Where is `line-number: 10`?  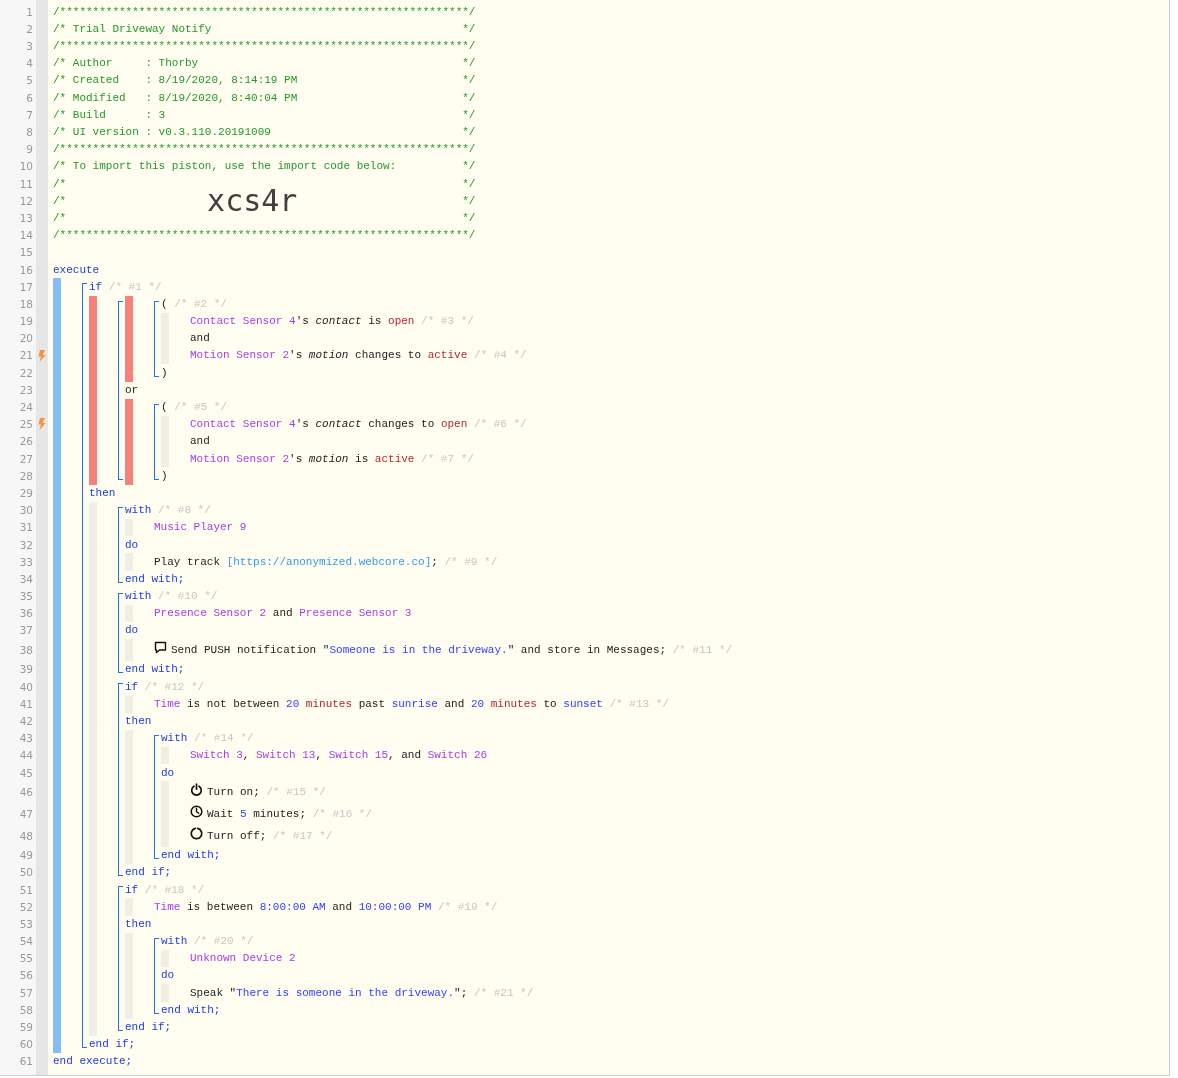
line-number: 10 is located at coordinates (26, 166).